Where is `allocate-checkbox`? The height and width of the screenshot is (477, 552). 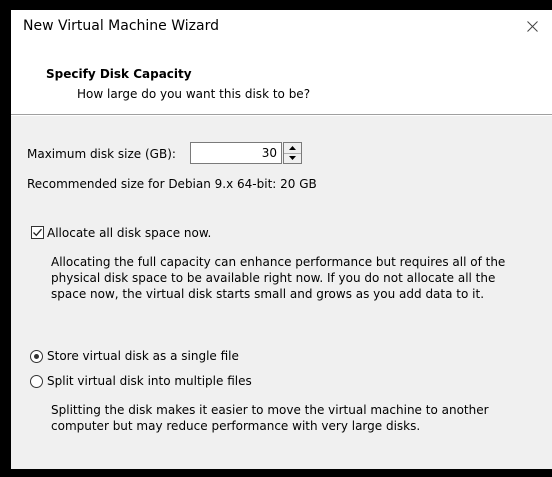 allocate-checkbox is located at coordinates (37, 232).